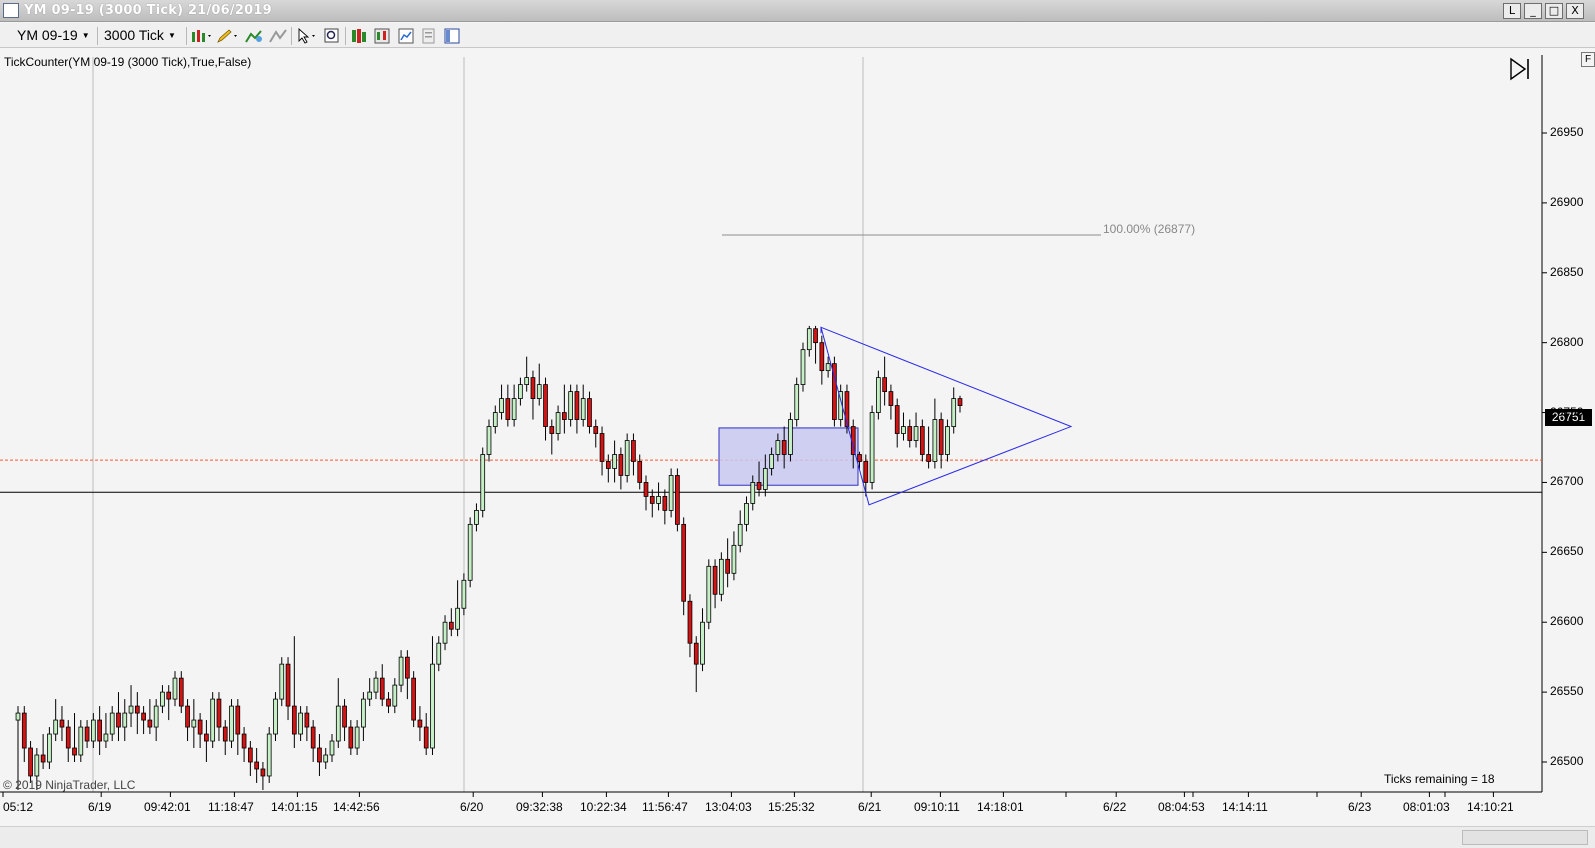 Image resolution: width=1595 pixels, height=848 pixels. What do you see at coordinates (382, 36) in the screenshot?
I see `chart-trader-icon` at bounding box center [382, 36].